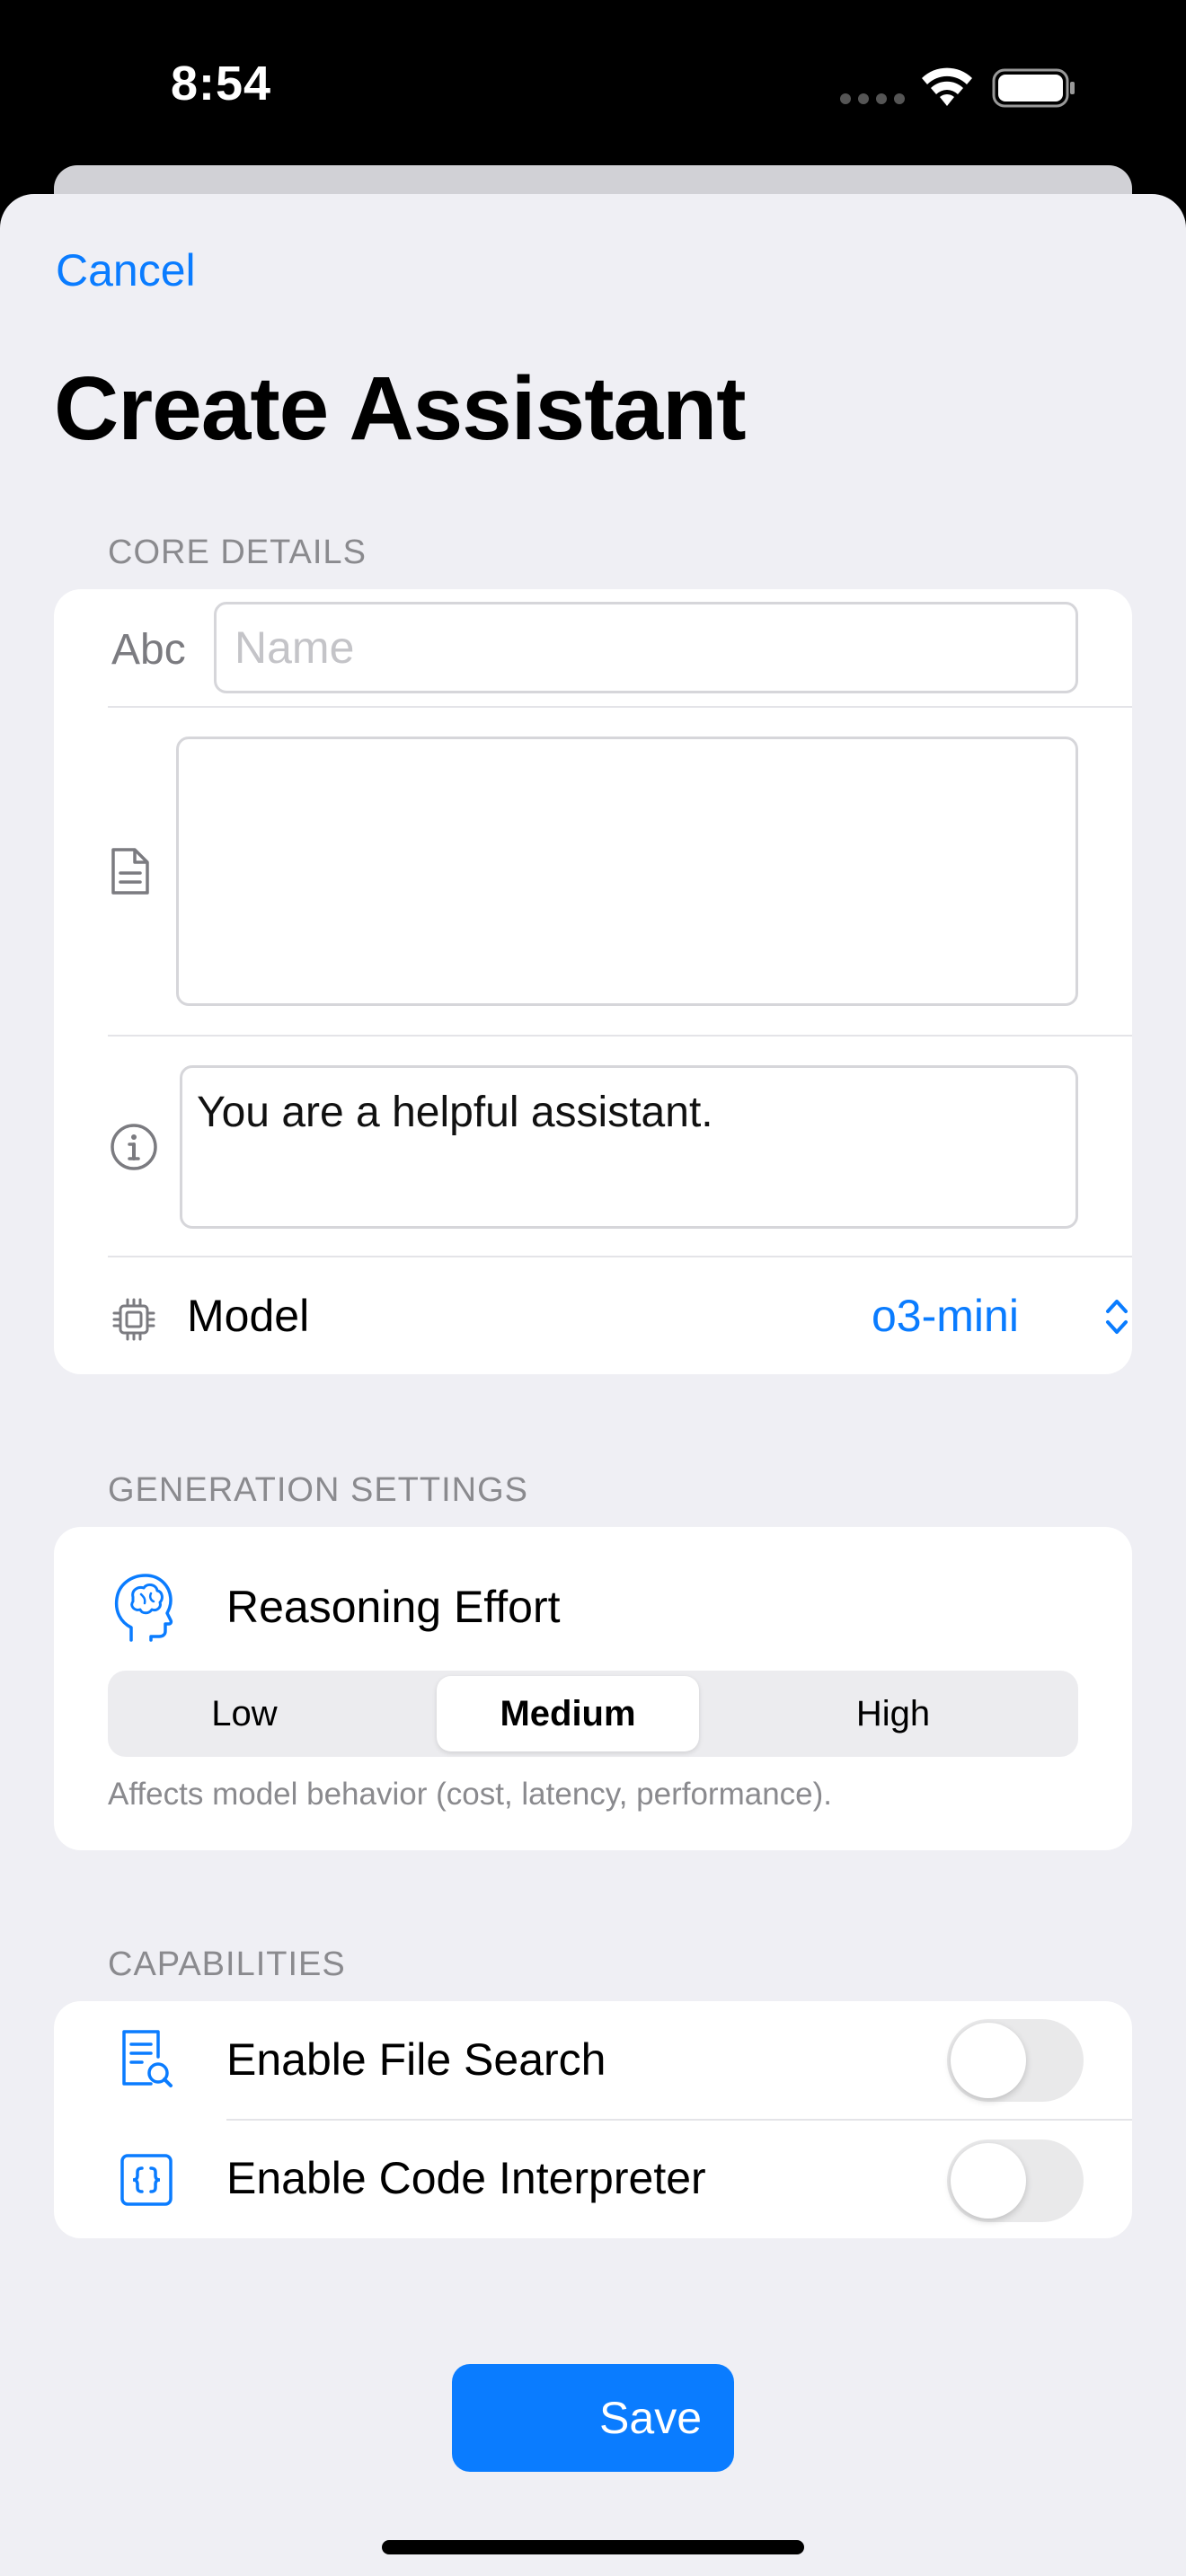 The height and width of the screenshot is (2576, 1186). I want to click on name-input, so click(646, 647).